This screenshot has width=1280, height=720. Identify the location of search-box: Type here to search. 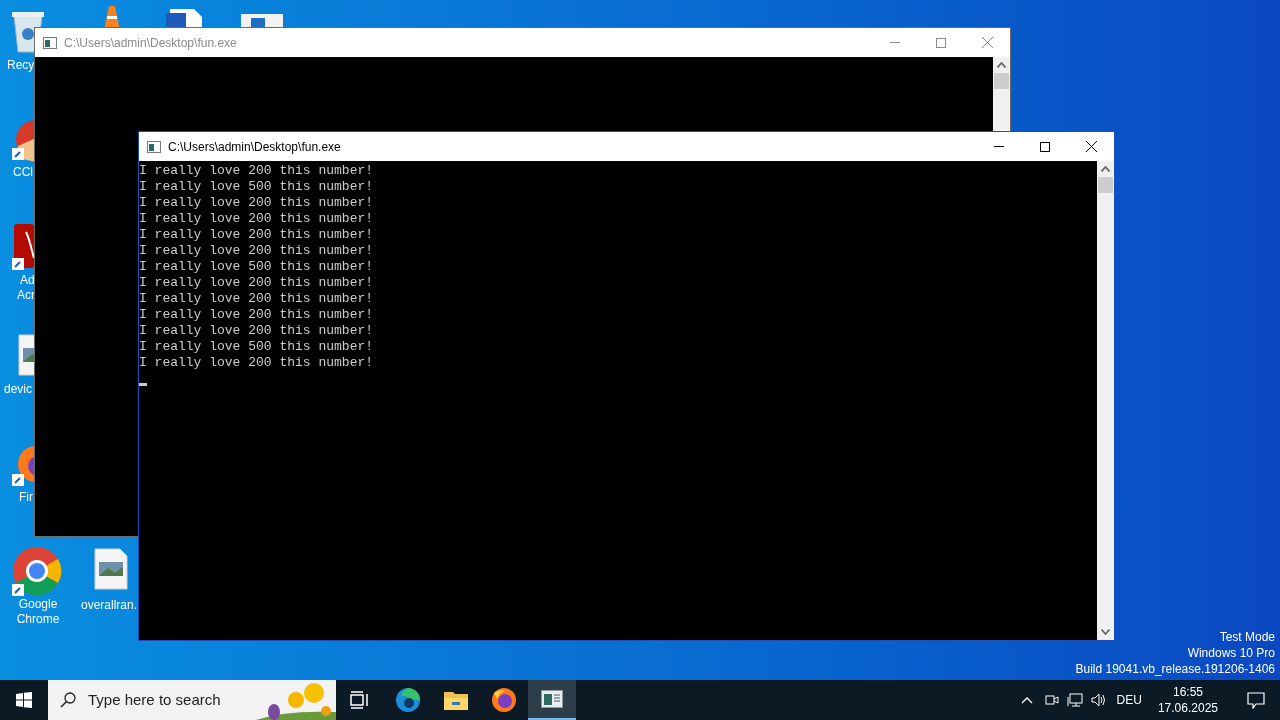
(192, 700).